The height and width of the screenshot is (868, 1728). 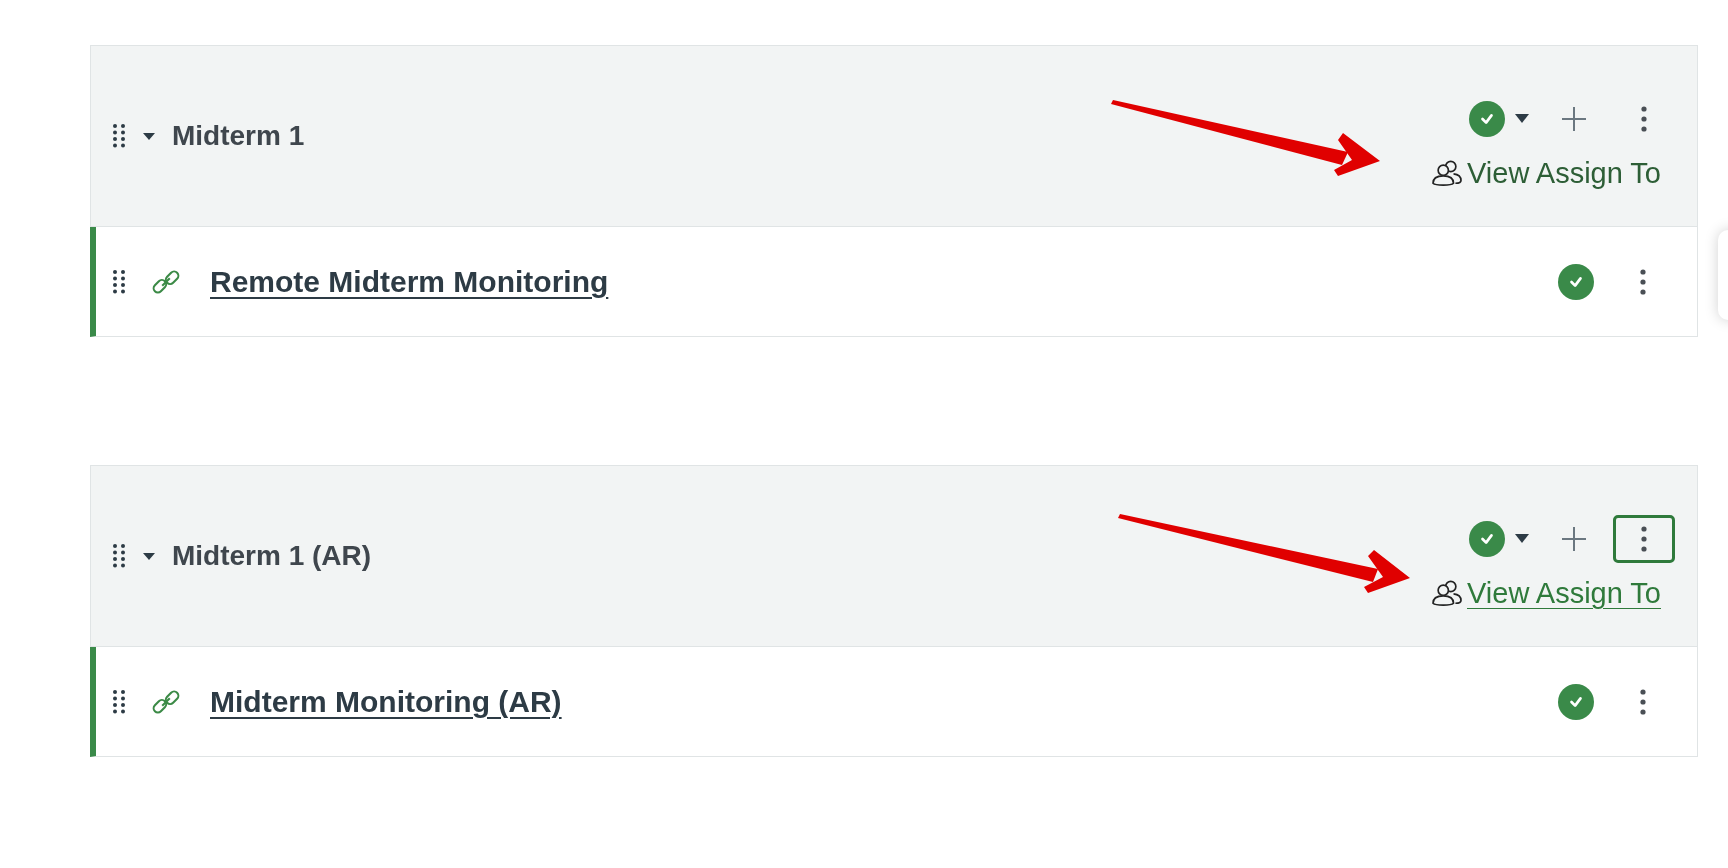 What do you see at coordinates (409, 281) in the screenshot?
I see `item-title-link: Remote Midterm Monitoring` at bounding box center [409, 281].